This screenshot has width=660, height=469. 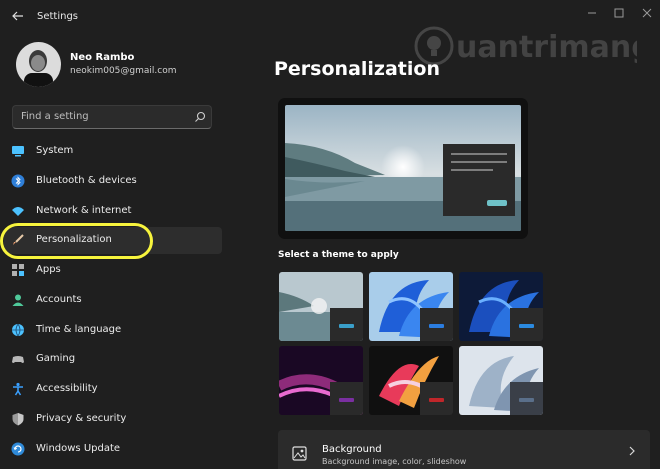 I want to click on sidebar-item-label: Apps, so click(x=48, y=269).